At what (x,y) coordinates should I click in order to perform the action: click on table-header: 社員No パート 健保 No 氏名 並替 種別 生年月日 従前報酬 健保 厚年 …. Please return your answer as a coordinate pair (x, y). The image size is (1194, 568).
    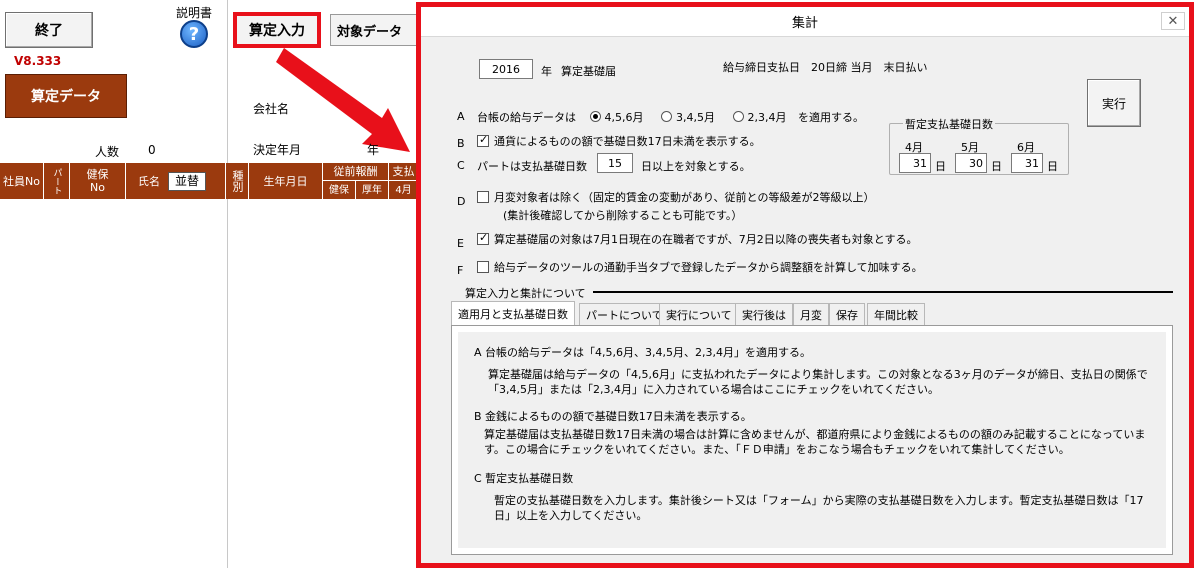
    Looking at the image, I should click on (209, 181).